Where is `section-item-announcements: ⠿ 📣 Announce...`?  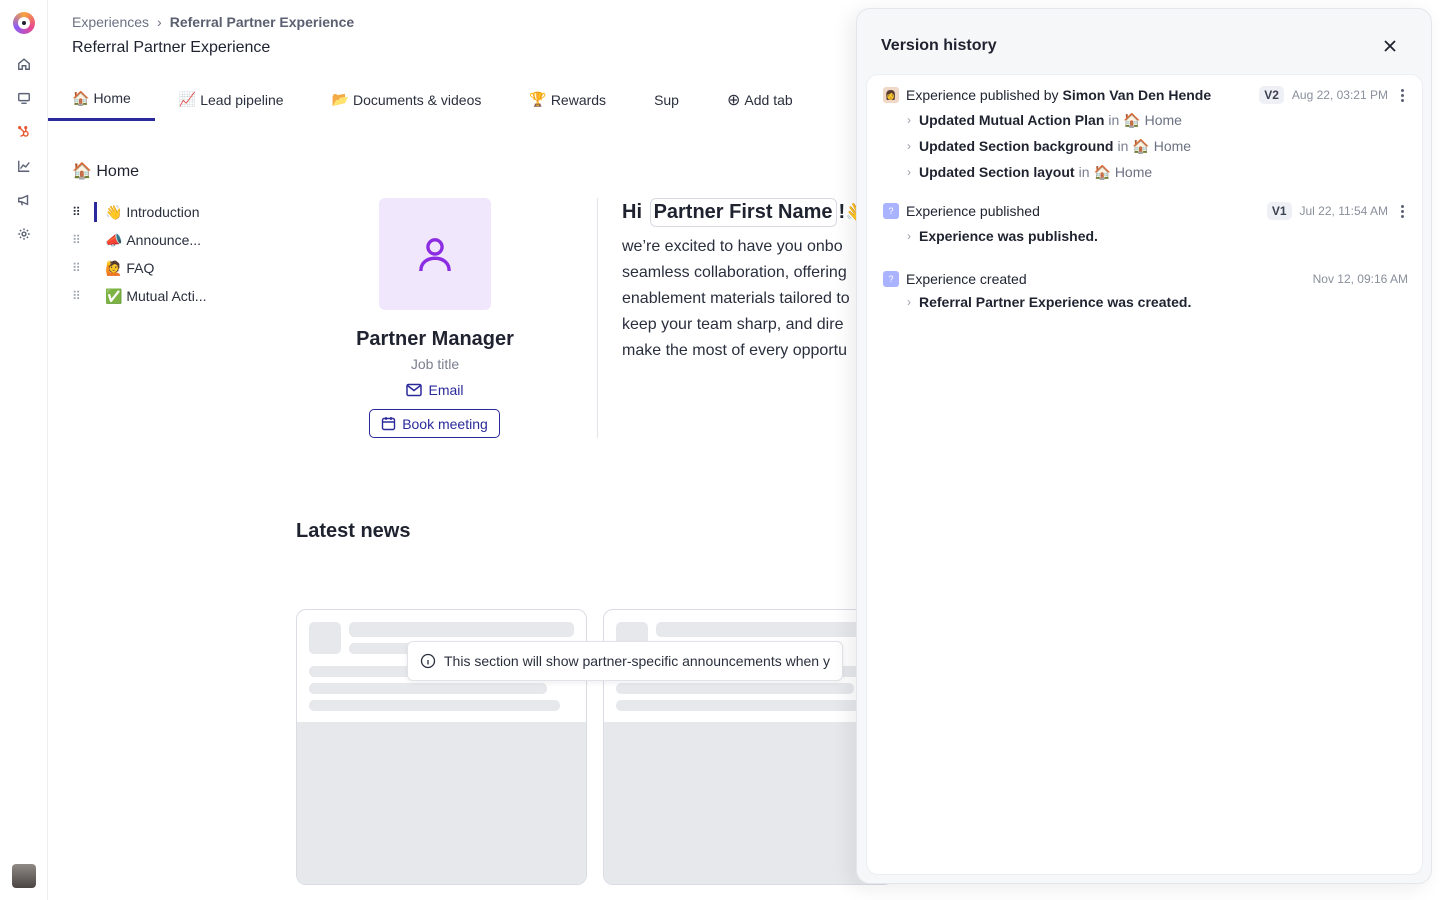 section-item-announcements: ⠿ 📣 Announce... is located at coordinates (139, 240).